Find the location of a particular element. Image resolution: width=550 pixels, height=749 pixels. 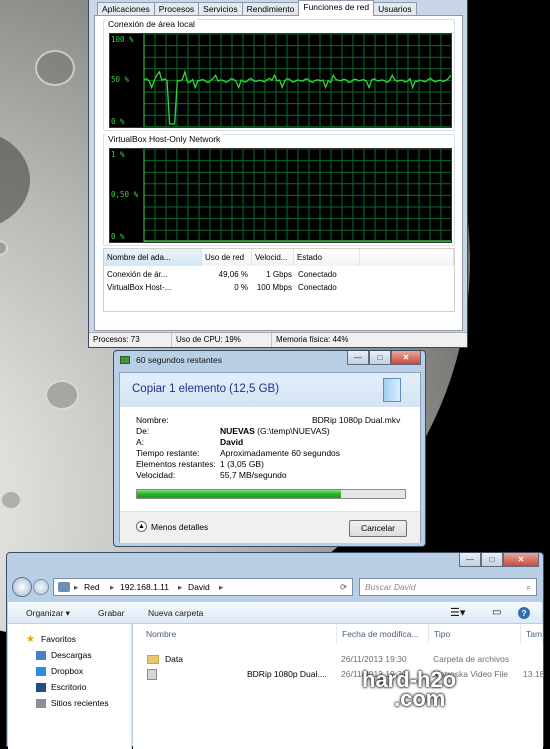

progress-fill is located at coordinates (239, 494).